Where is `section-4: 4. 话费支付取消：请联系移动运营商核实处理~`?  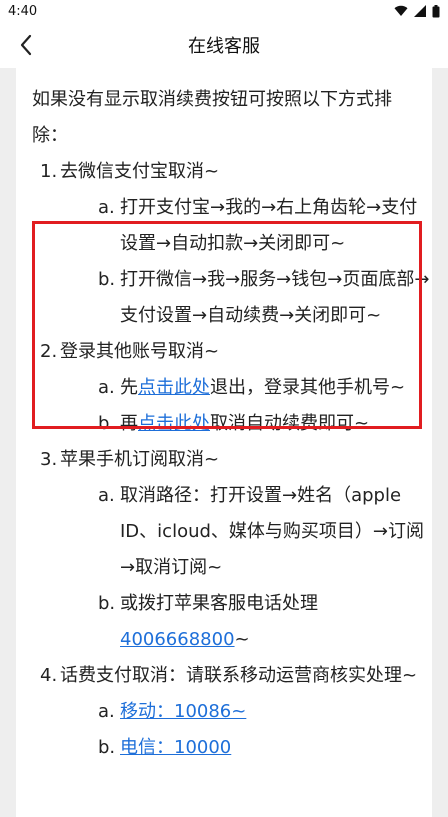 section-4: 4. 话费支付取消：请联系移动运营商核实处理~ is located at coordinates (224, 676).